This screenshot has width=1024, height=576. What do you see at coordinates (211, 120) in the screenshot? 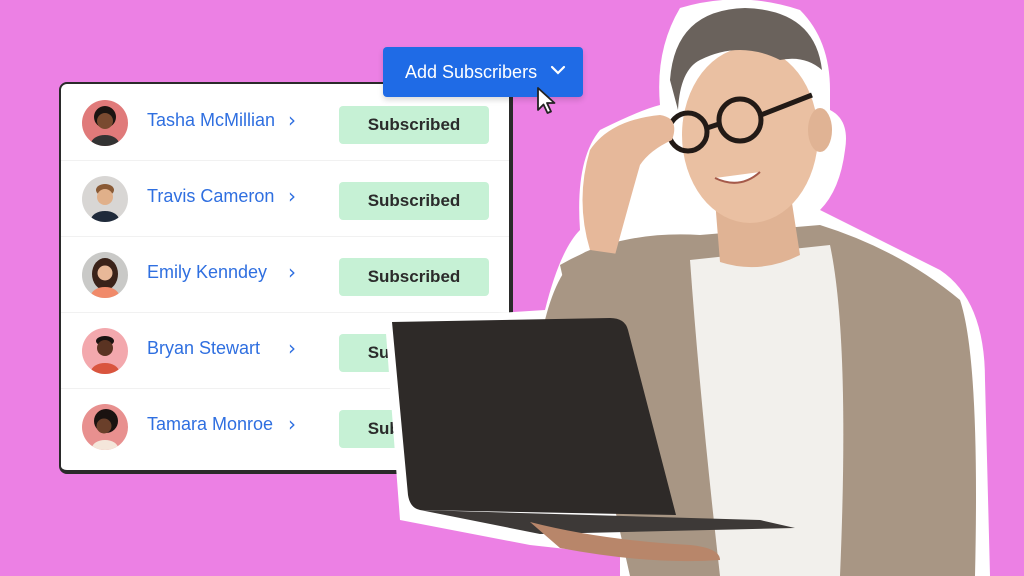
I see `subscriber-name: Tasha McMillian` at bounding box center [211, 120].